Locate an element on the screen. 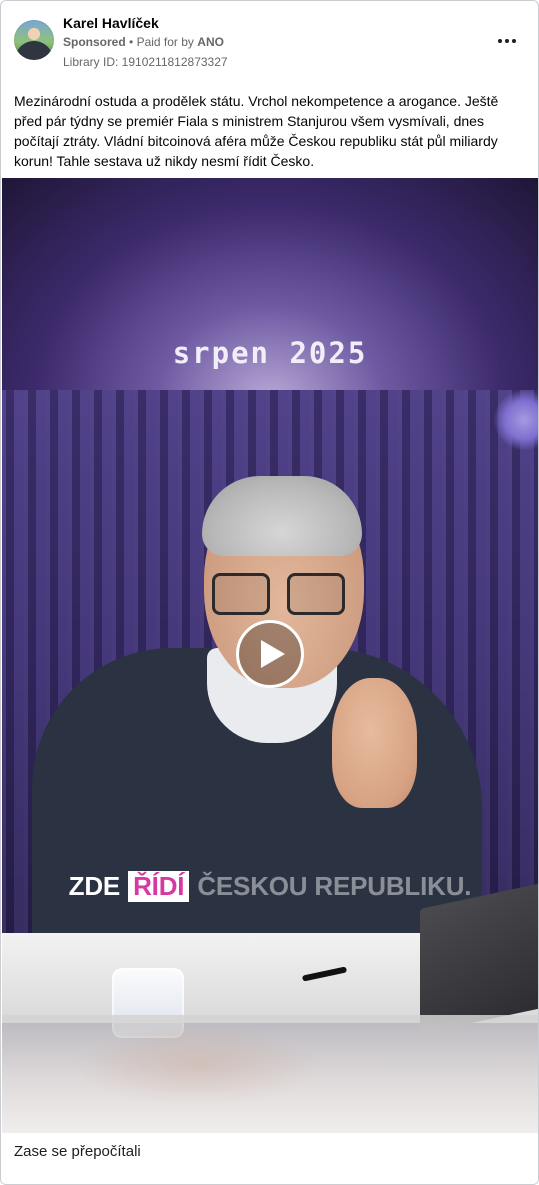  caption-part-1: ZDE is located at coordinates (94, 886).